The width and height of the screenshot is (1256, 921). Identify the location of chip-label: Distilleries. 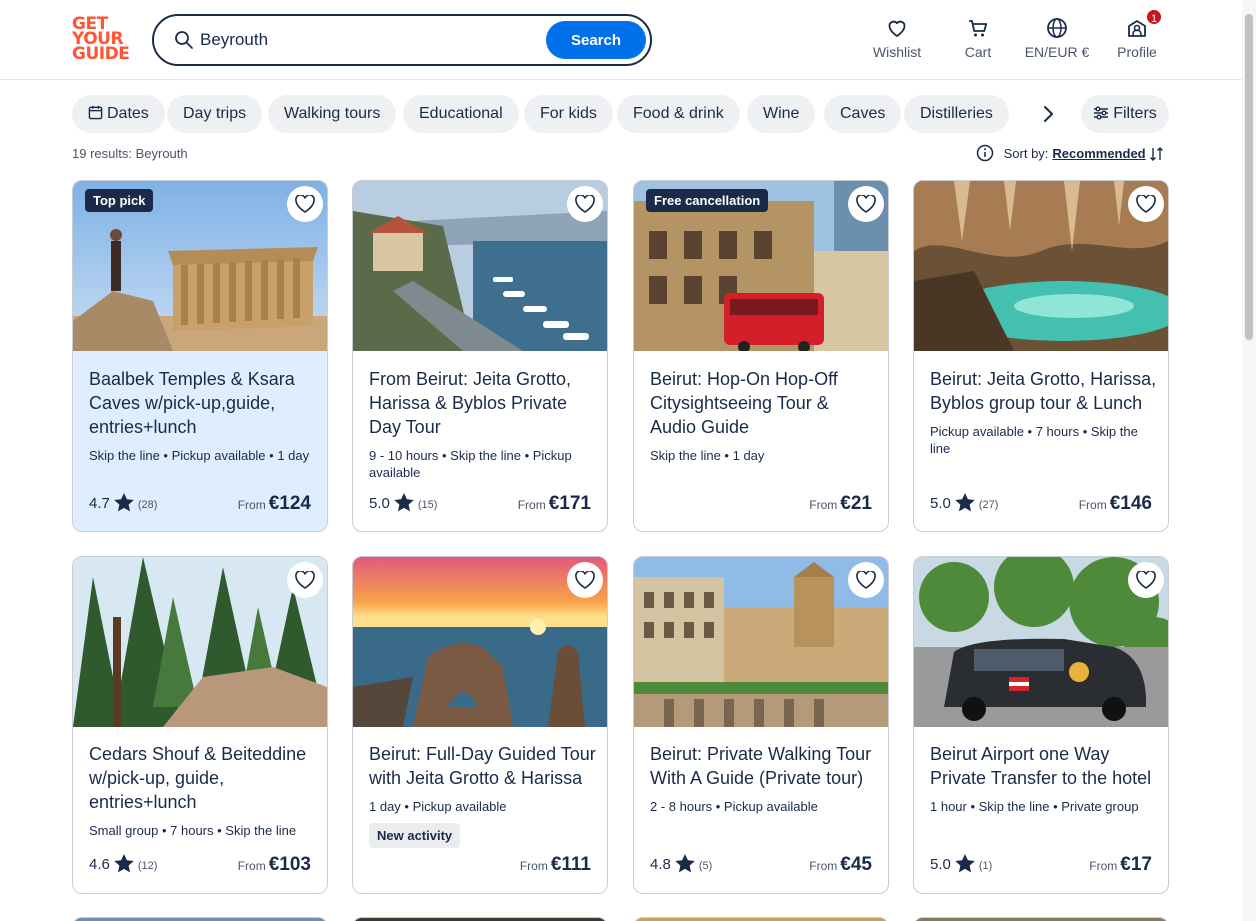
(956, 113).